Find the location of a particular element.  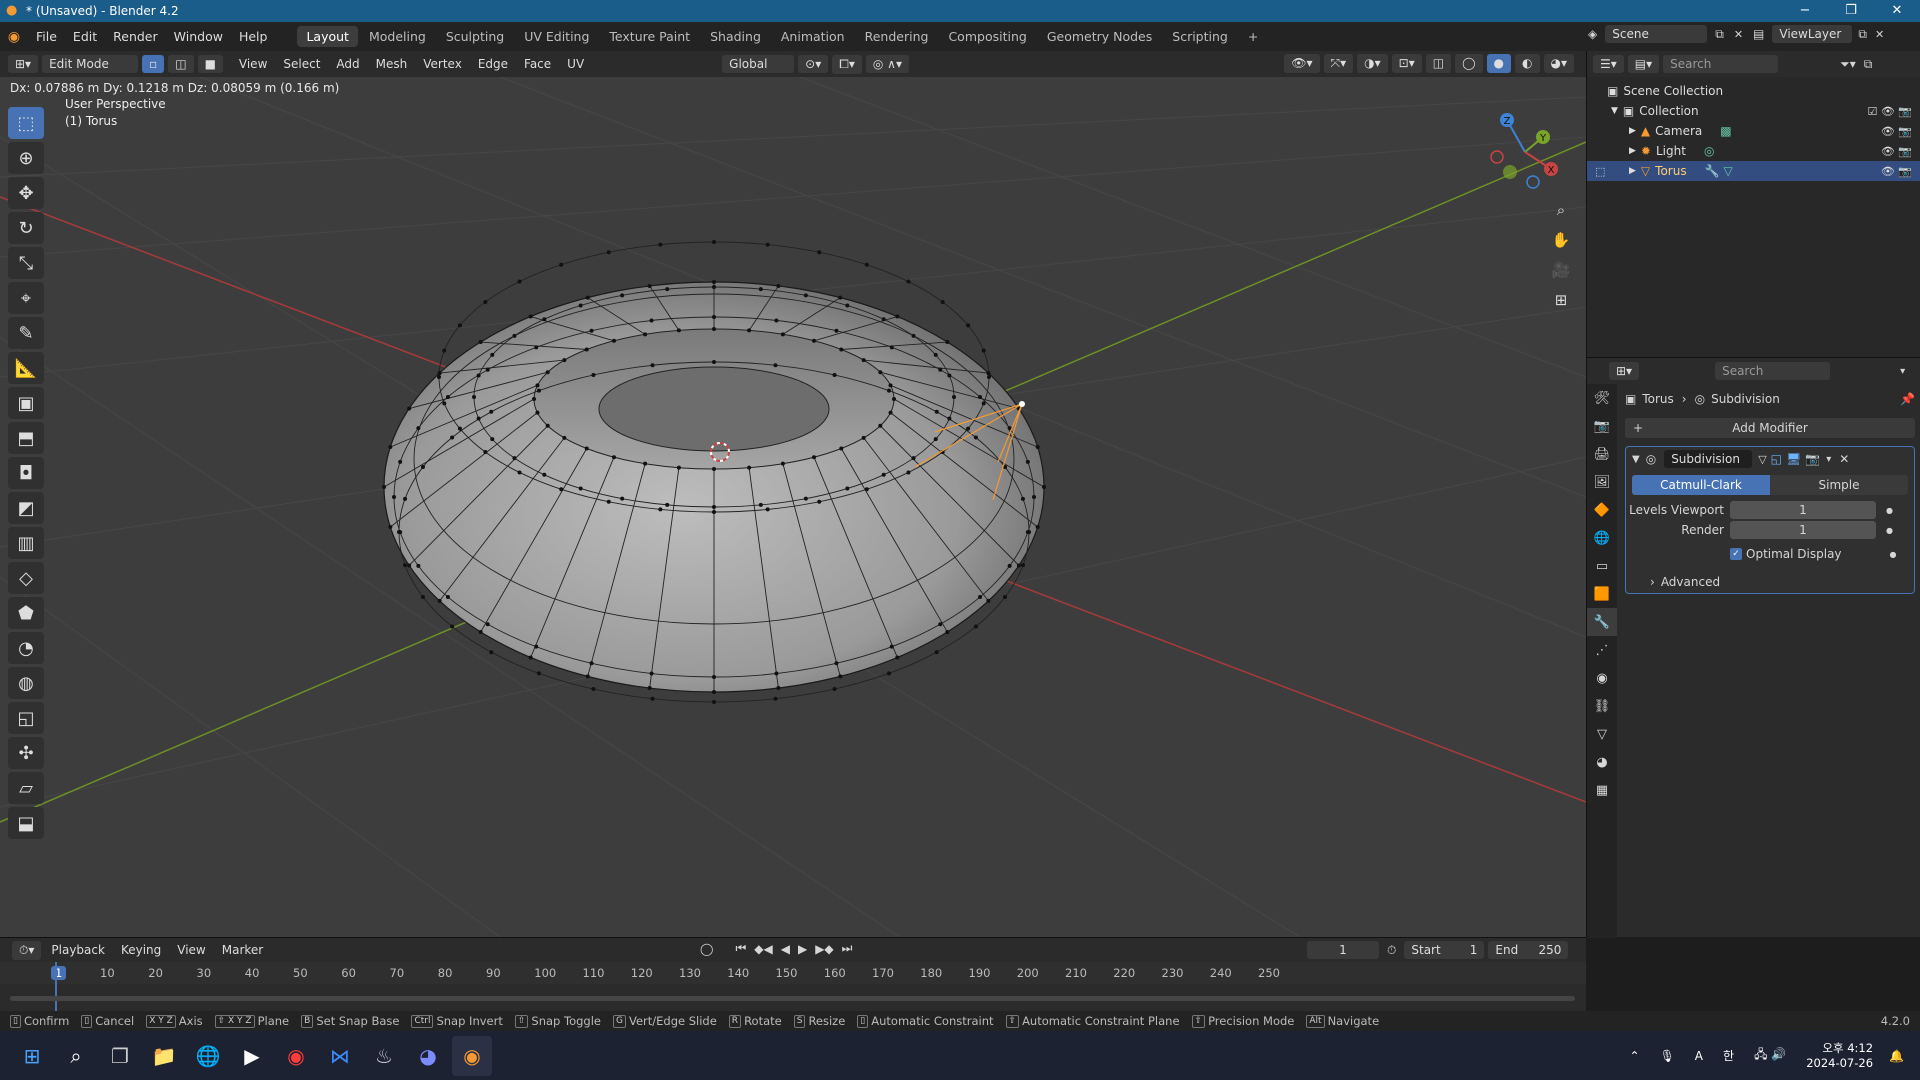

pin-icon: 📌 is located at coordinates (1907, 399).